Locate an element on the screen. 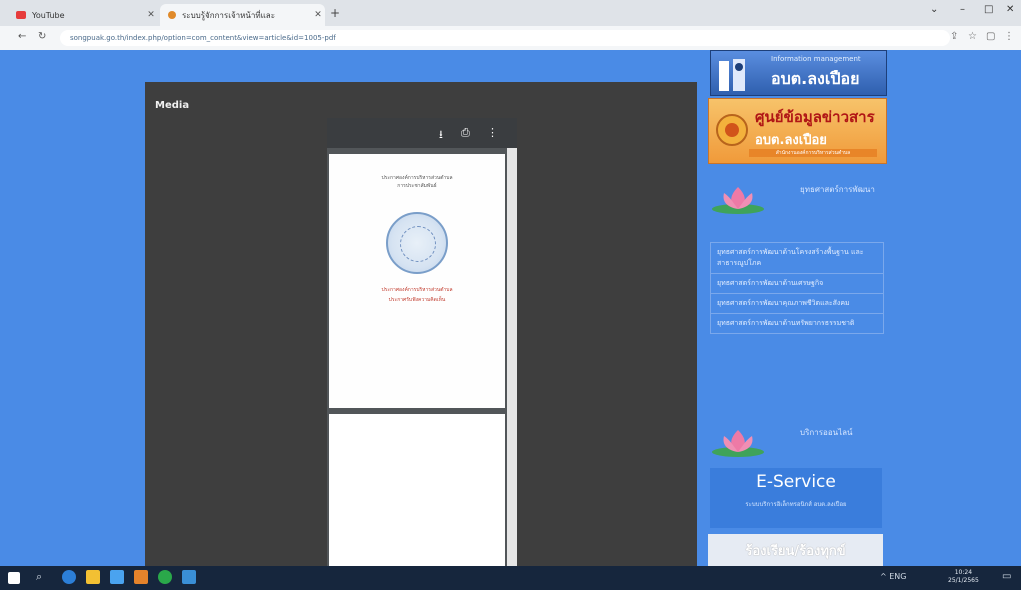 This screenshot has width=1021, height=590. notification-icon: ▭ is located at coordinates (1006, 576).